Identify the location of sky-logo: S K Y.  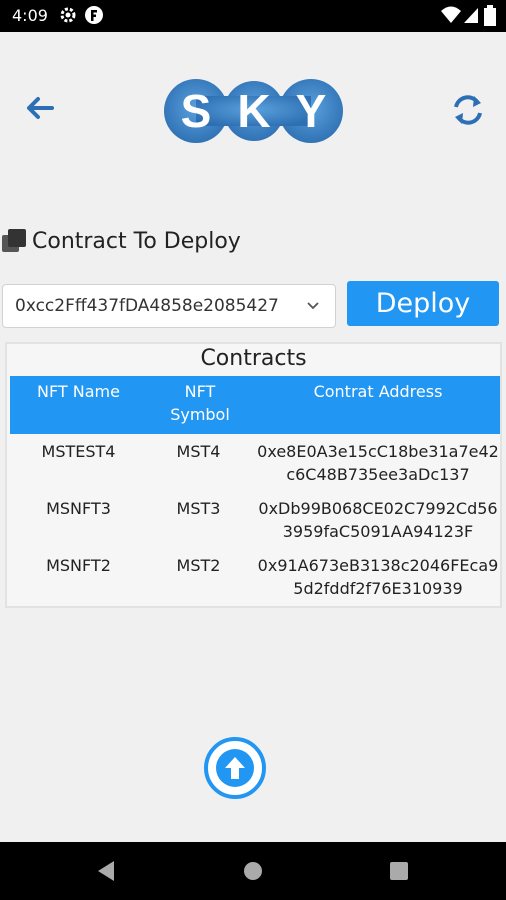
(253, 111).